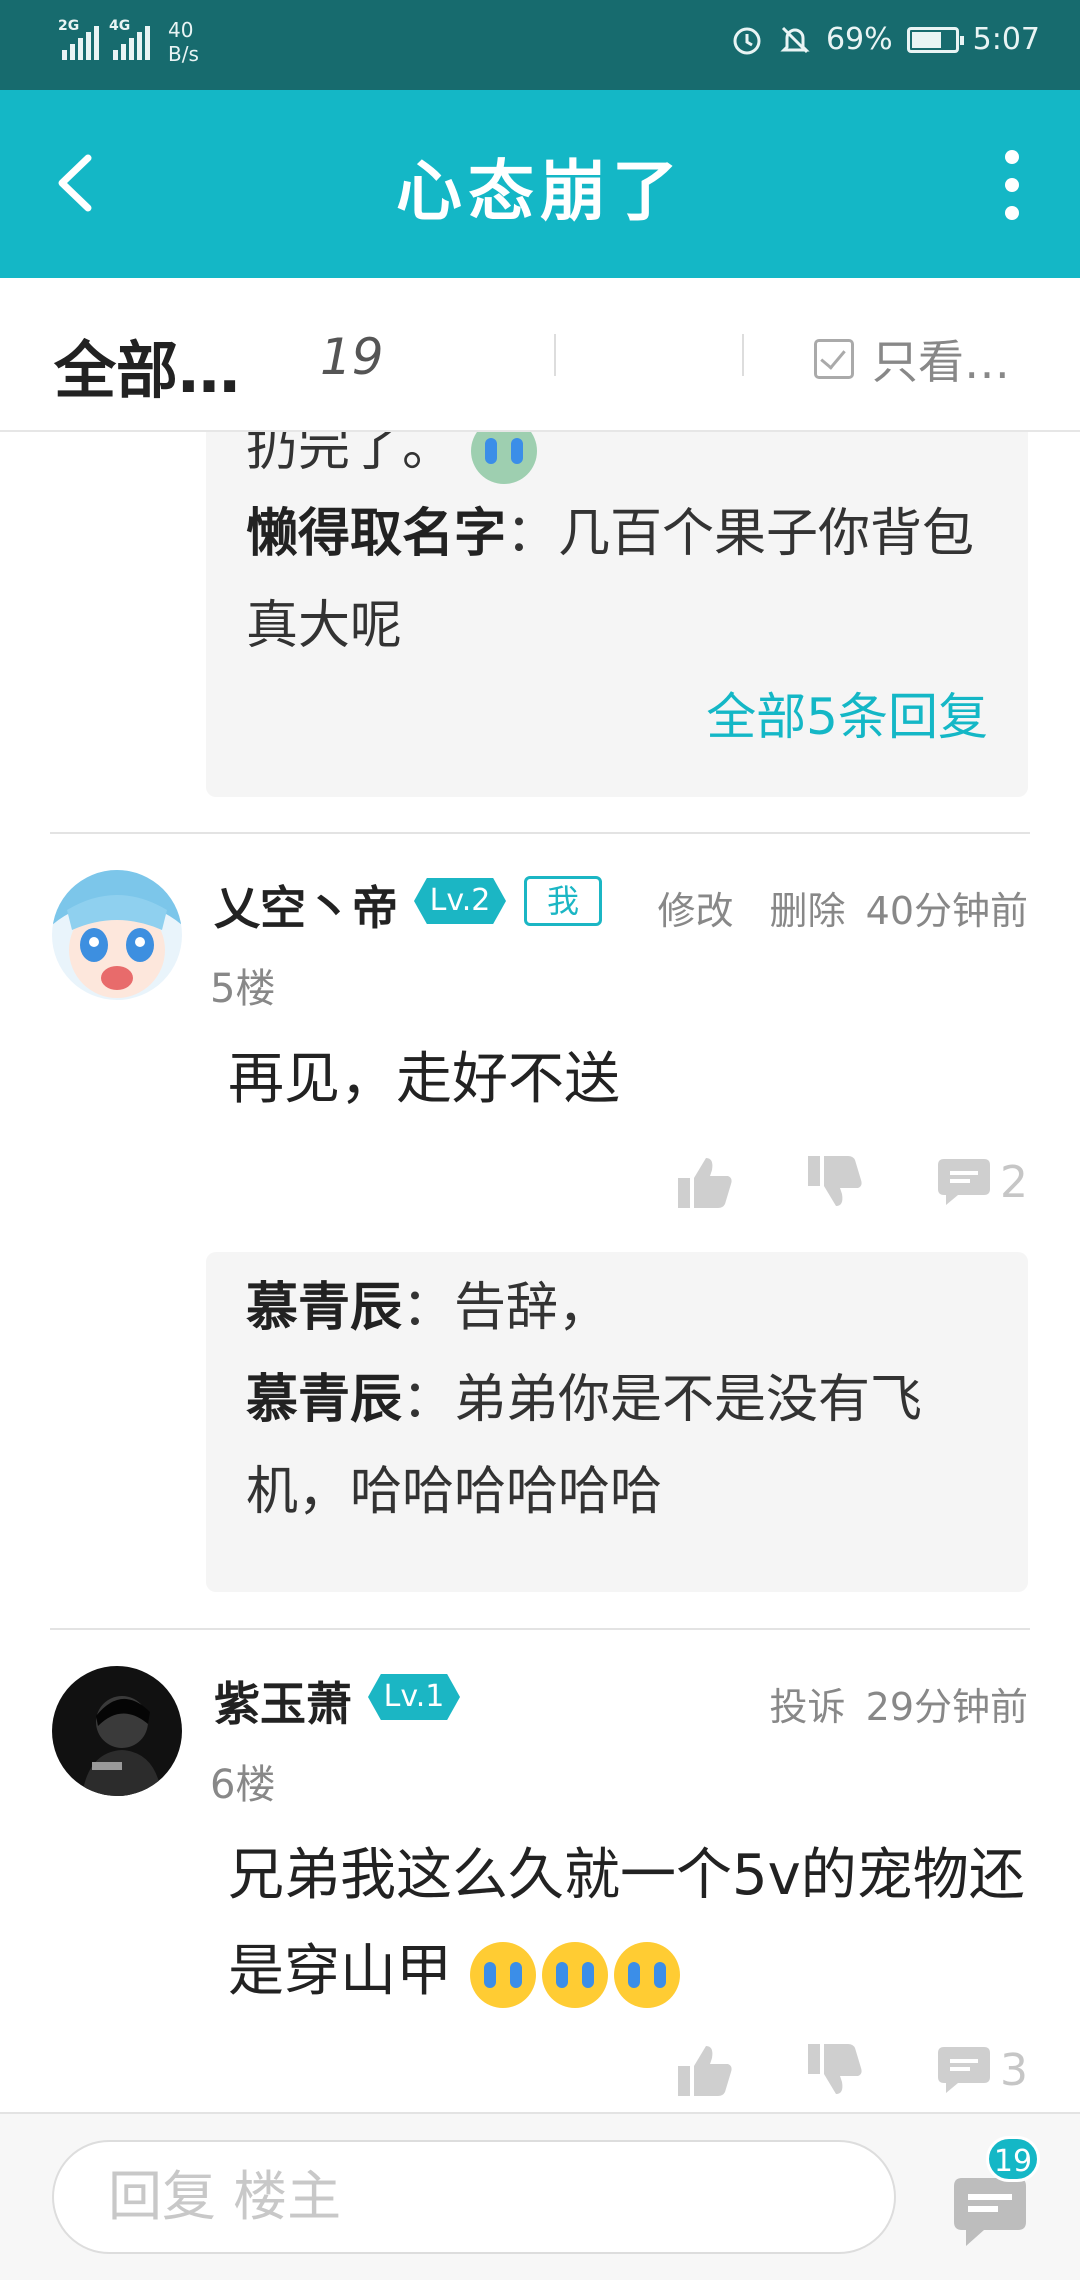  I want to click on signal-type-label: 2G, so click(69, 26).